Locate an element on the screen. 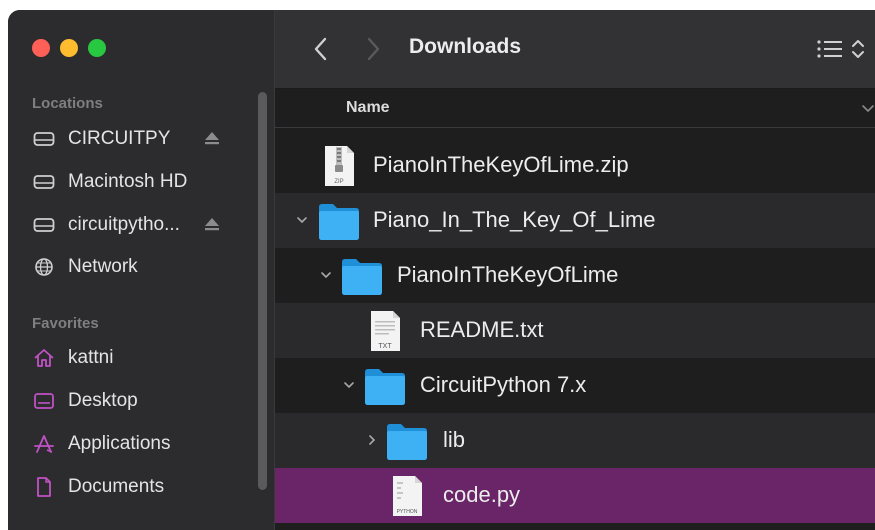 Image resolution: width=875 pixels, height=530 pixels. txt-badge: TXT is located at coordinates (385, 346).